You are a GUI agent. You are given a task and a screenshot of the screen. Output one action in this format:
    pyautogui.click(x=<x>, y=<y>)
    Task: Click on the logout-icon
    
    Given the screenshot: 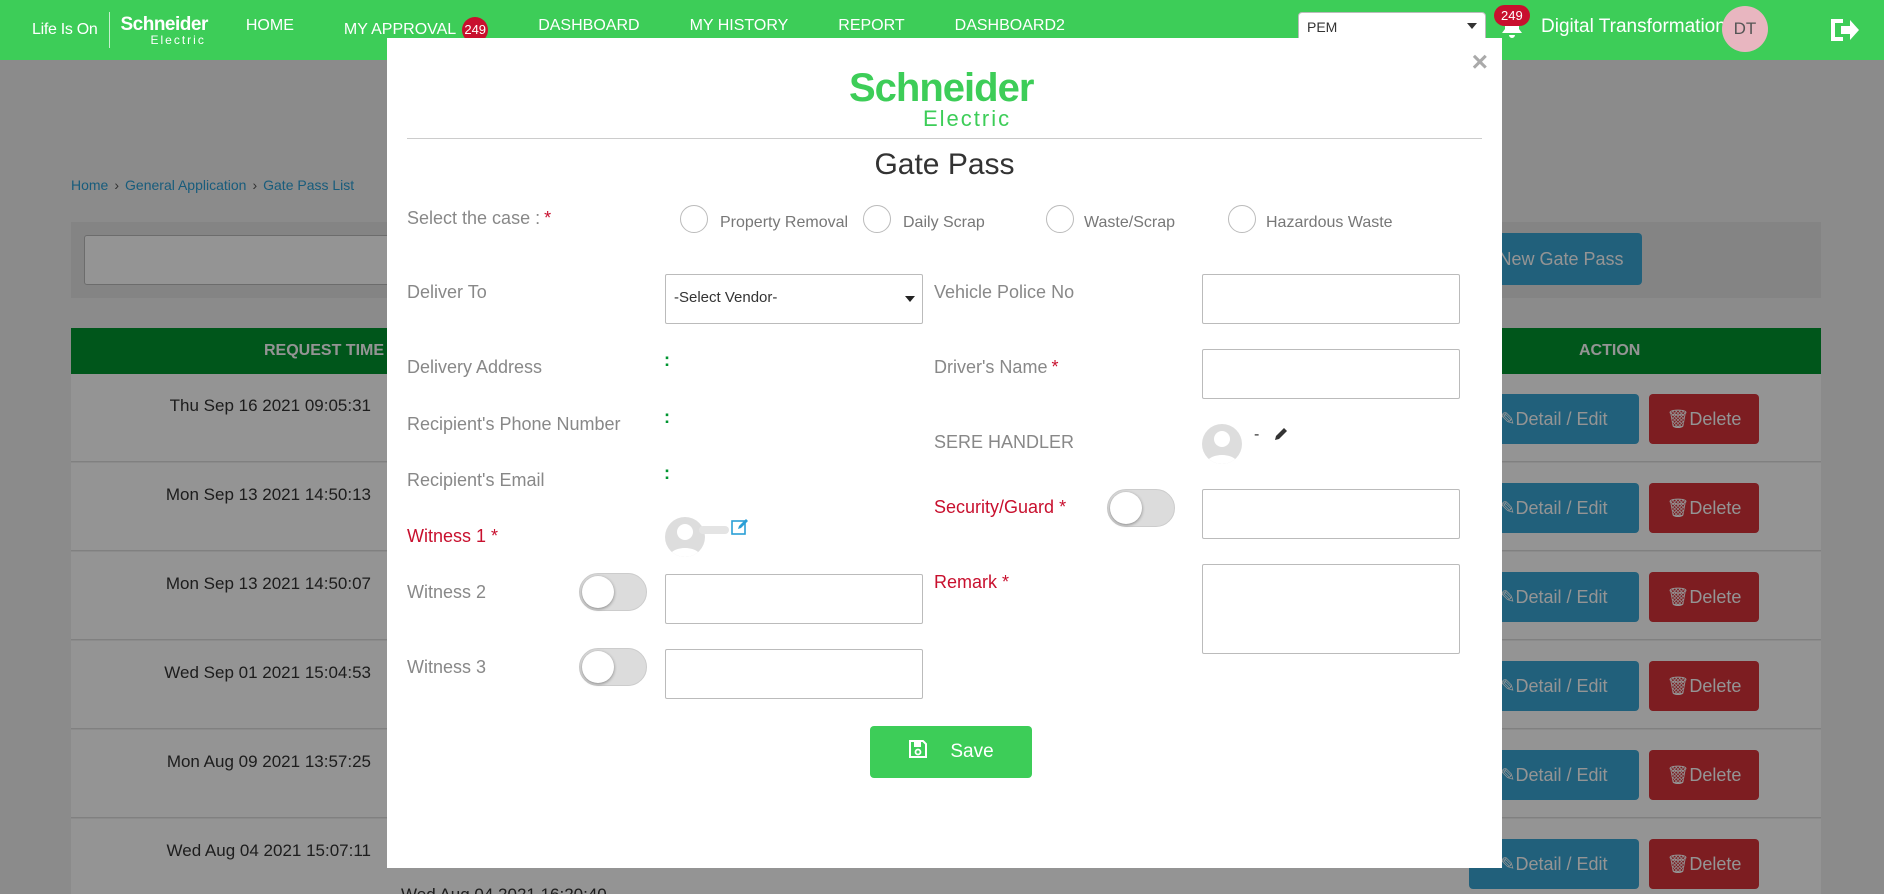 What is the action you would take?
    pyautogui.click(x=1844, y=32)
    